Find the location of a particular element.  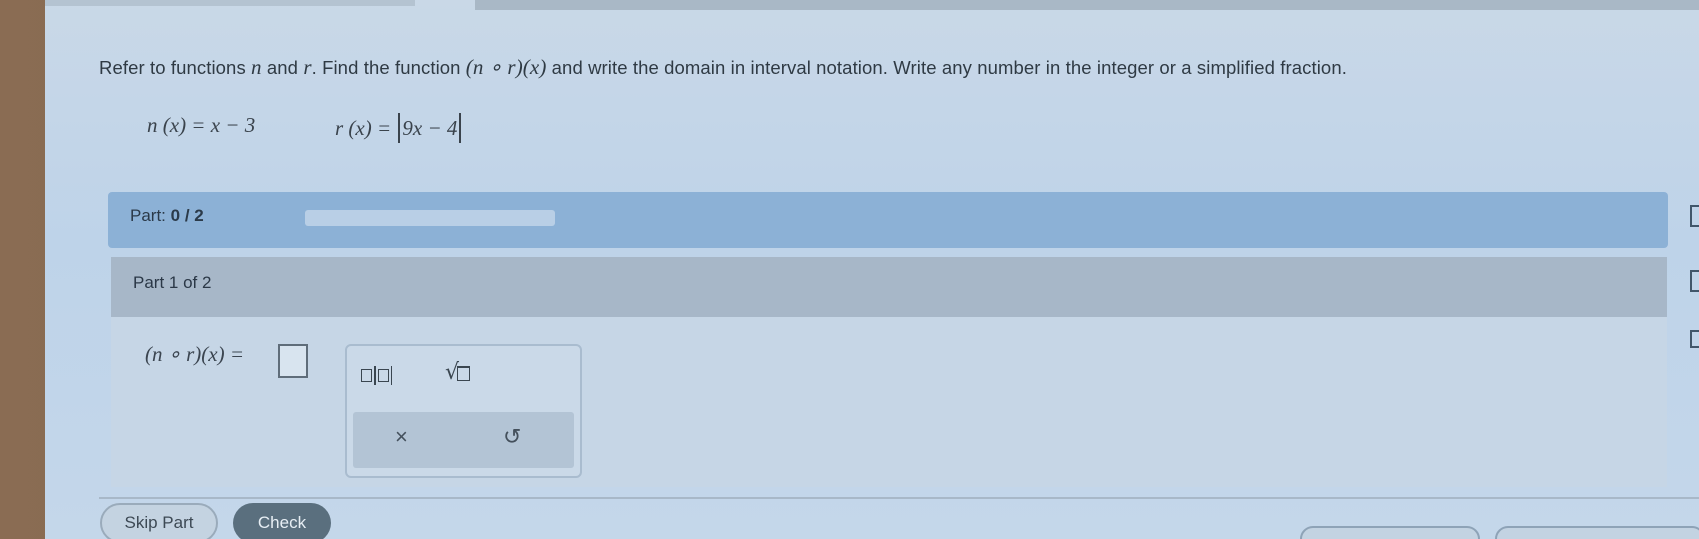

square-root-button: √ is located at coordinates (467, 376).